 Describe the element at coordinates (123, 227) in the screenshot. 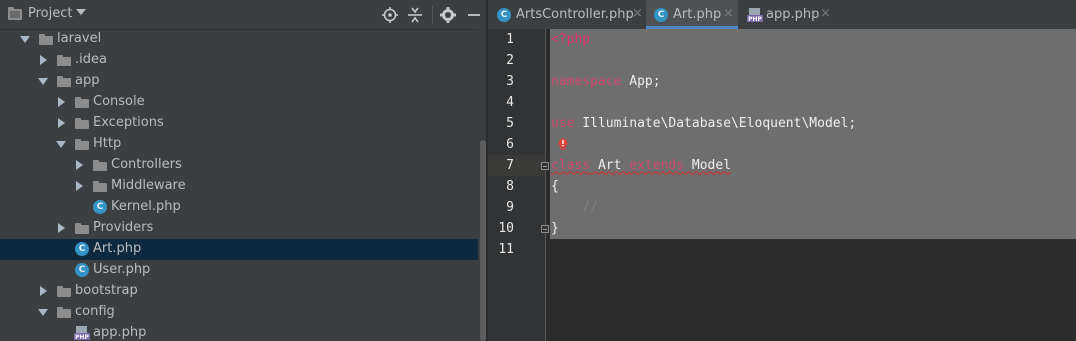

I see `tree-item-label: Providers` at that location.